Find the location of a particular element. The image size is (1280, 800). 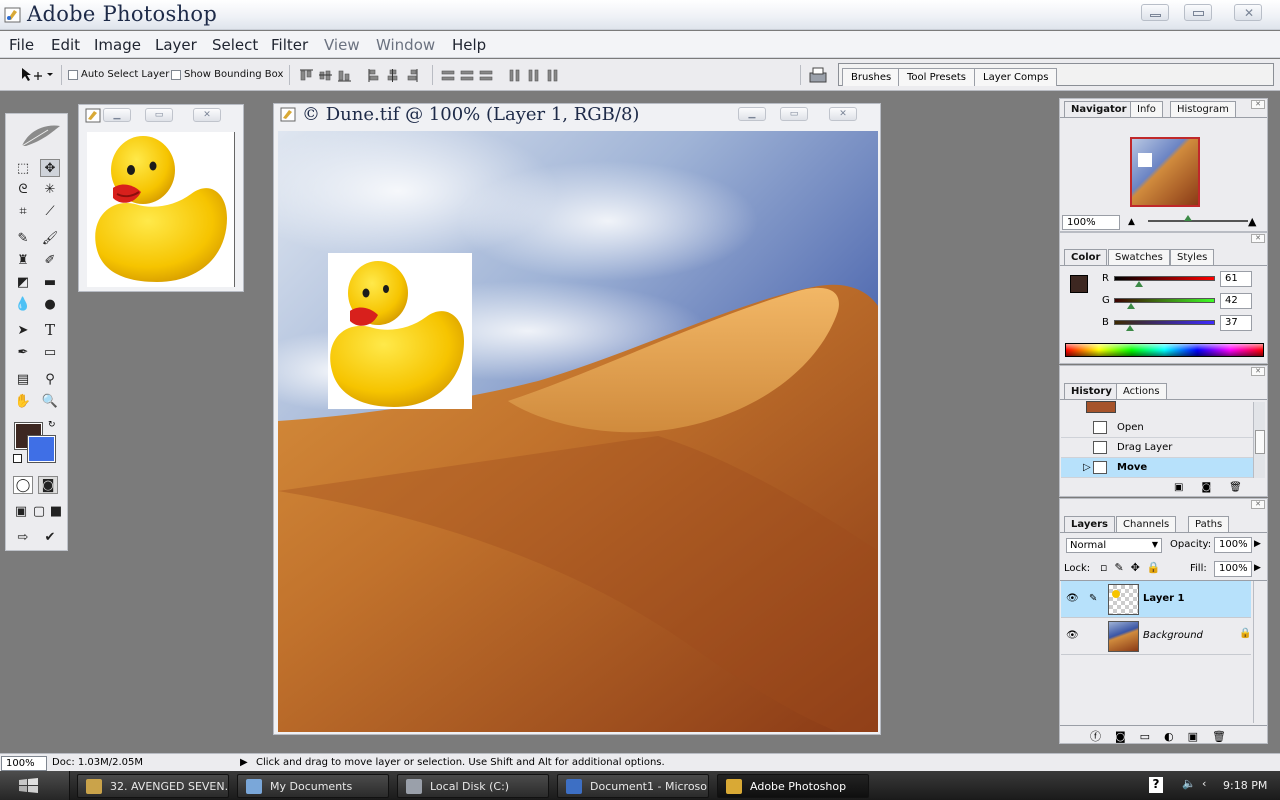

layers-scrollbar is located at coordinates (1259, 652).